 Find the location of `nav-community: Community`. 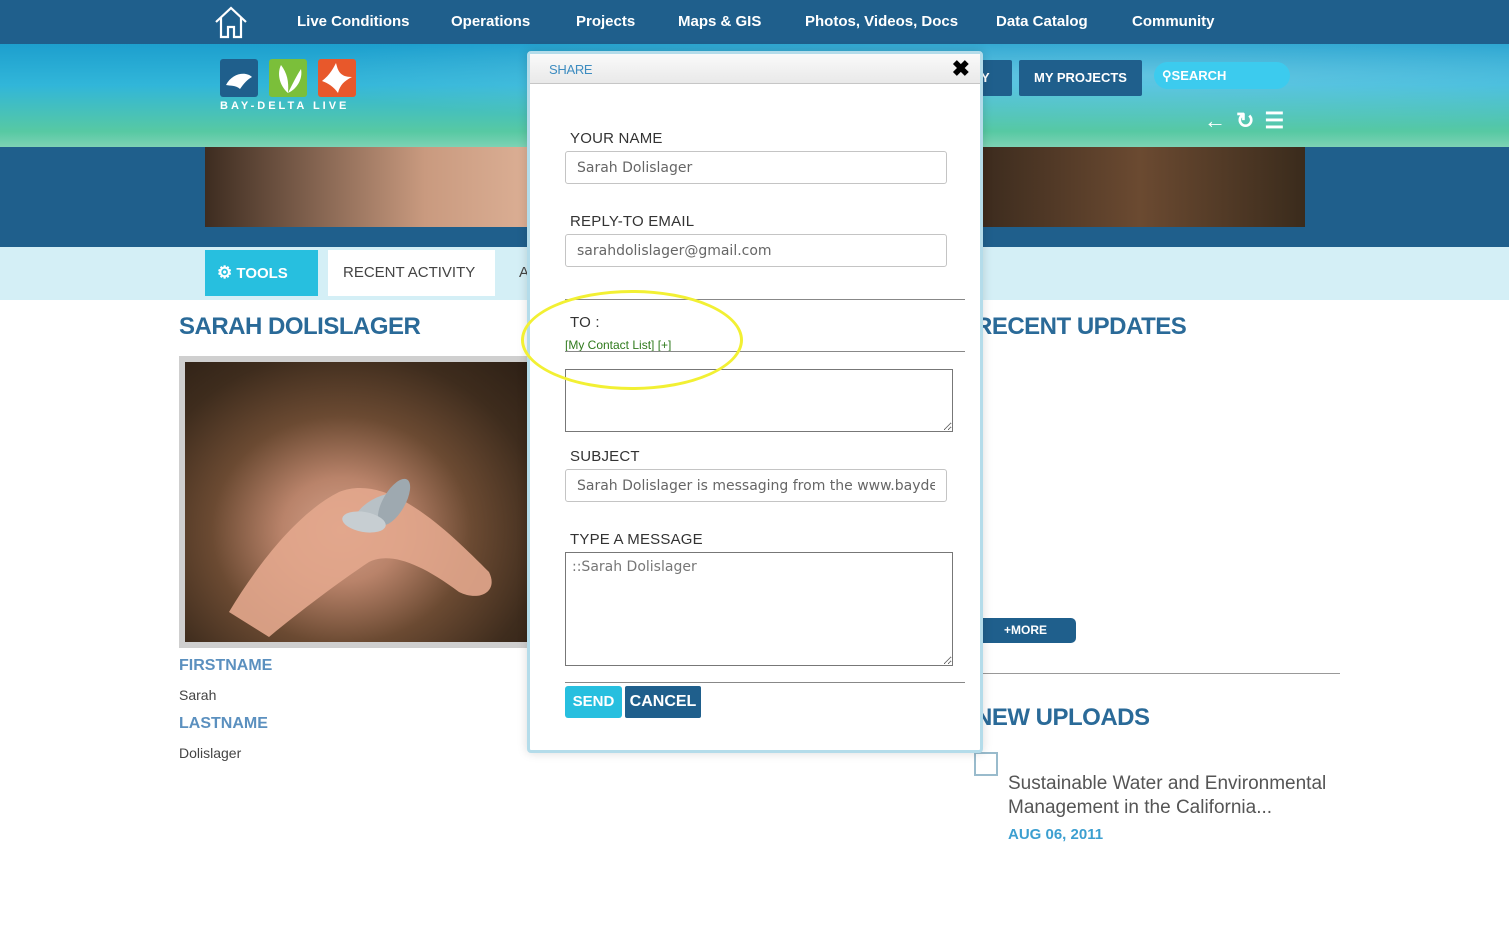

nav-community: Community is located at coordinates (1173, 21).